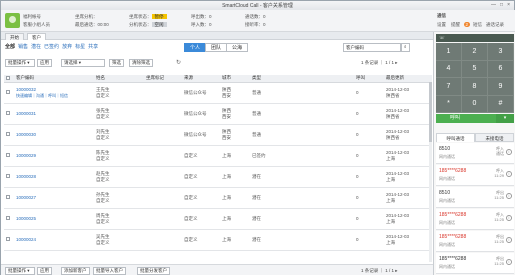 The image size is (515, 275). What do you see at coordinates (141, 63) in the screenshot?
I see `clear-filter-button: 清除筛选` at bounding box center [141, 63].